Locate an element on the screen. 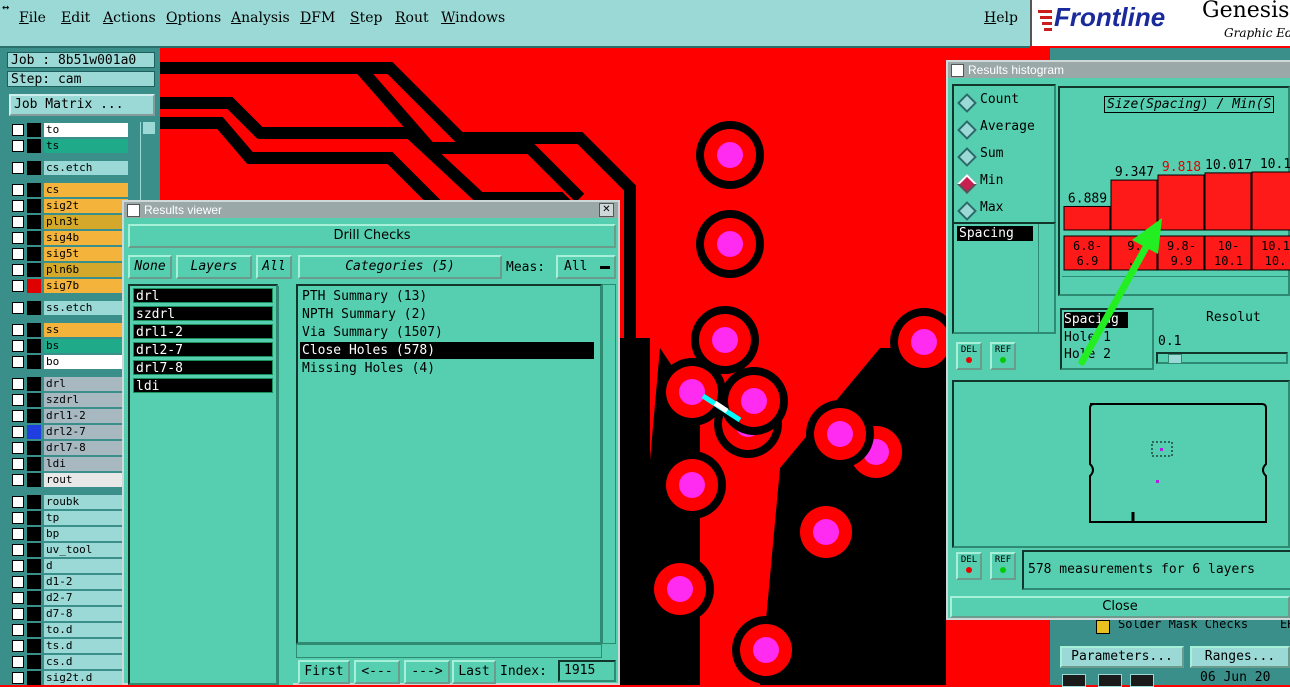  layer-name: sig2t is located at coordinates (86, 206).